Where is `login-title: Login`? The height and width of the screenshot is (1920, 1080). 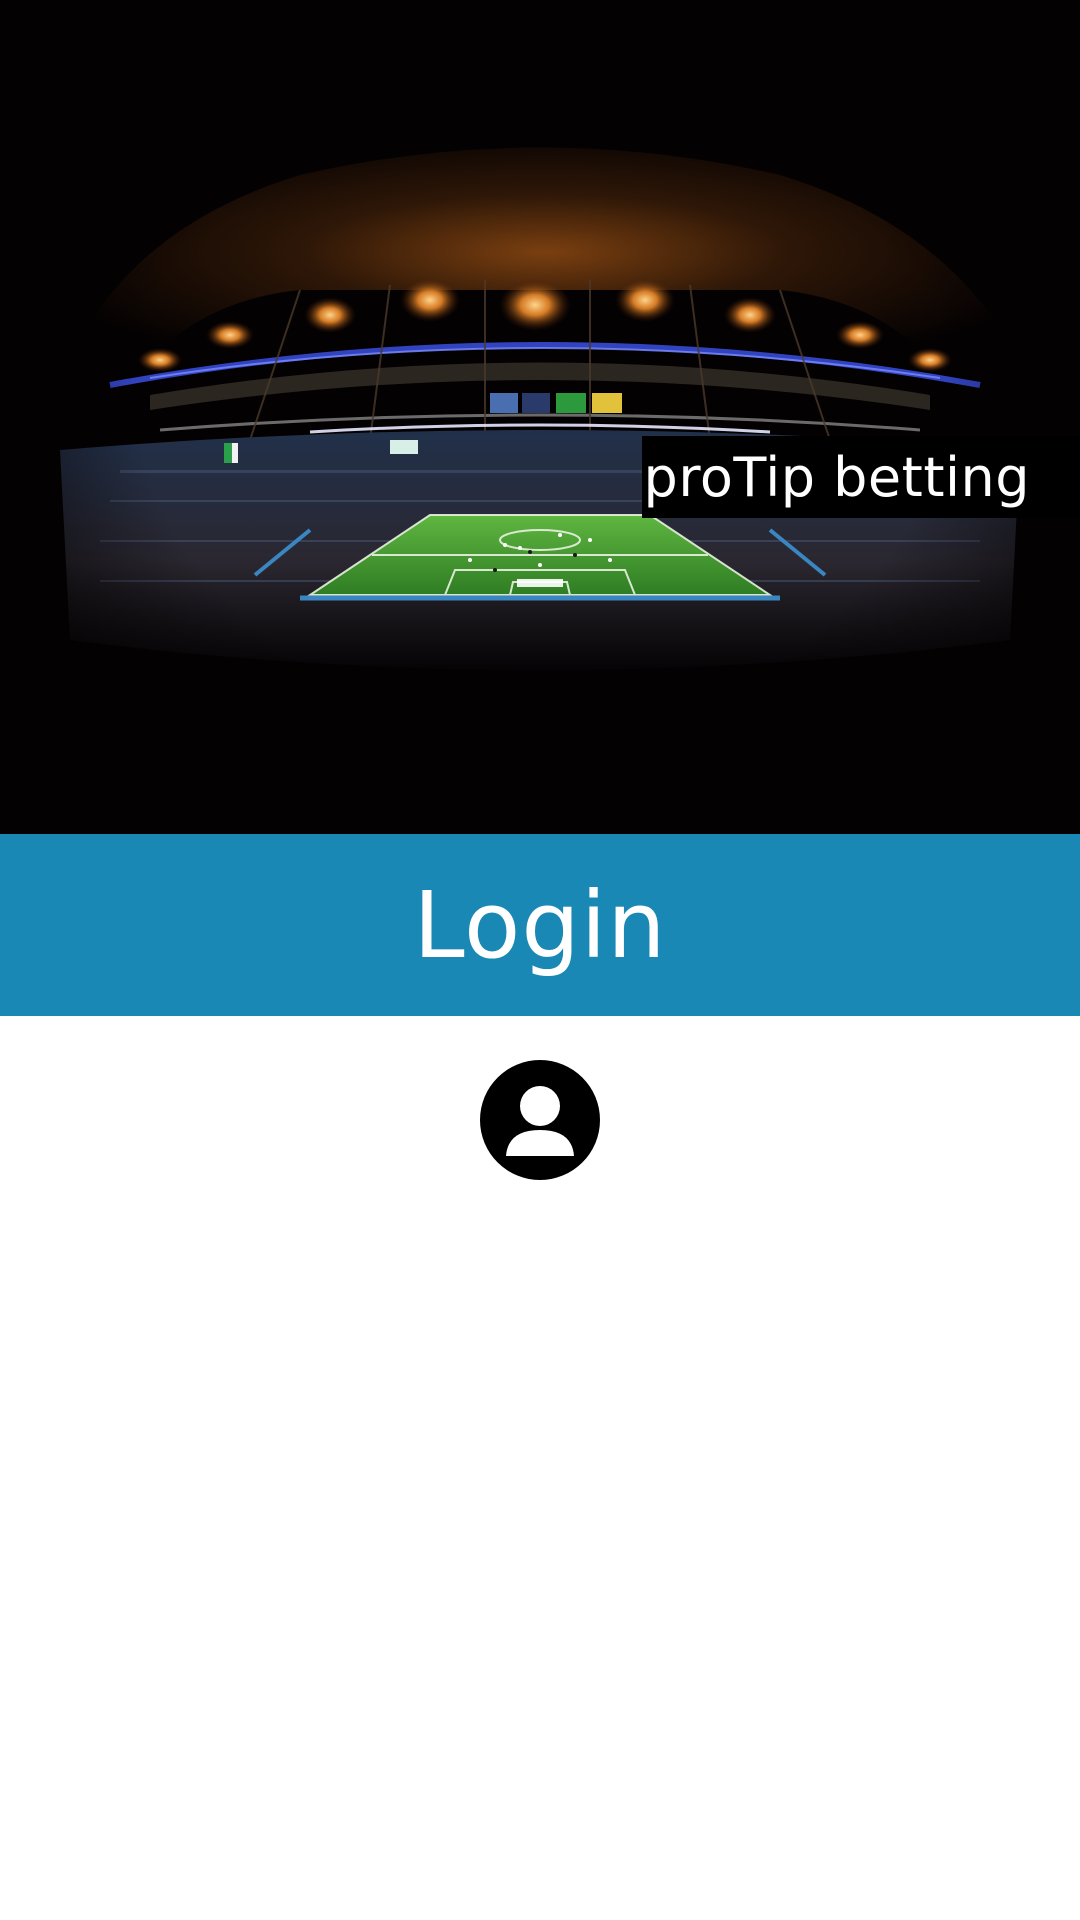
login-title: Login is located at coordinates (540, 925).